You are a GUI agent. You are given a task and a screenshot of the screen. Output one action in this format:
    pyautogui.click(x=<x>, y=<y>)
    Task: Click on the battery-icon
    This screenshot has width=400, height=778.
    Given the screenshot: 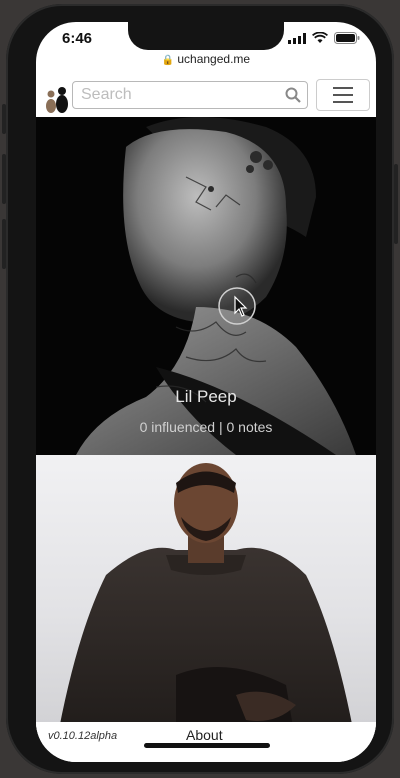 What is the action you would take?
    pyautogui.click(x=347, y=38)
    